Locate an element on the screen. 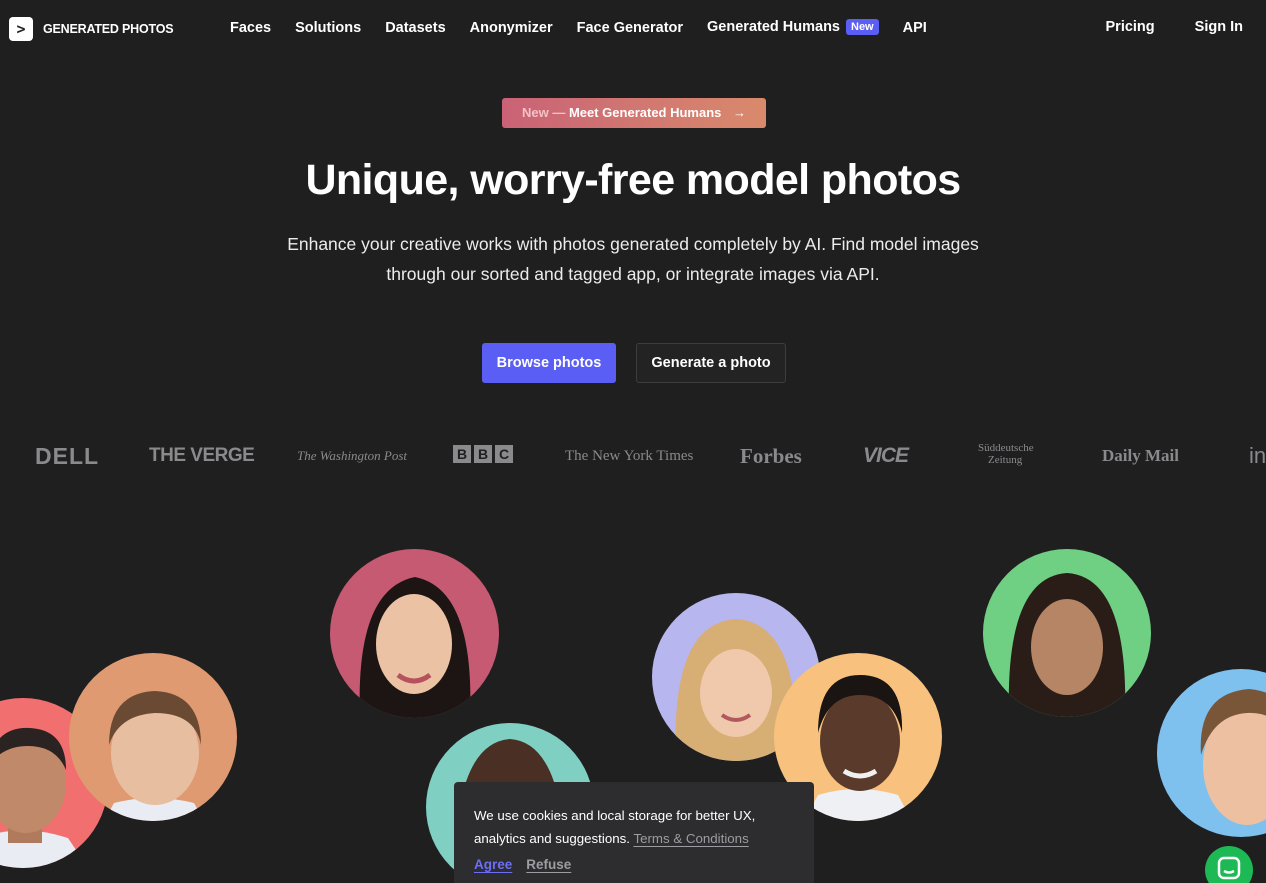 This screenshot has width=1266, height=883. nyt-logo: The New York Times is located at coordinates (629, 456).